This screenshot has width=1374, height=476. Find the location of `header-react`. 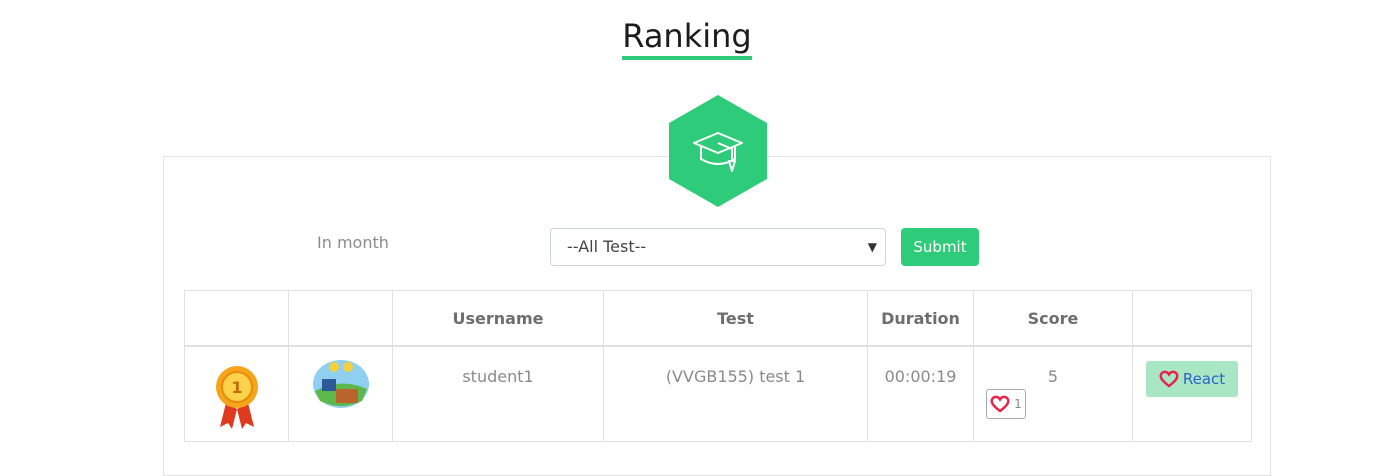

header-react is located at coordinates (1192, 318).